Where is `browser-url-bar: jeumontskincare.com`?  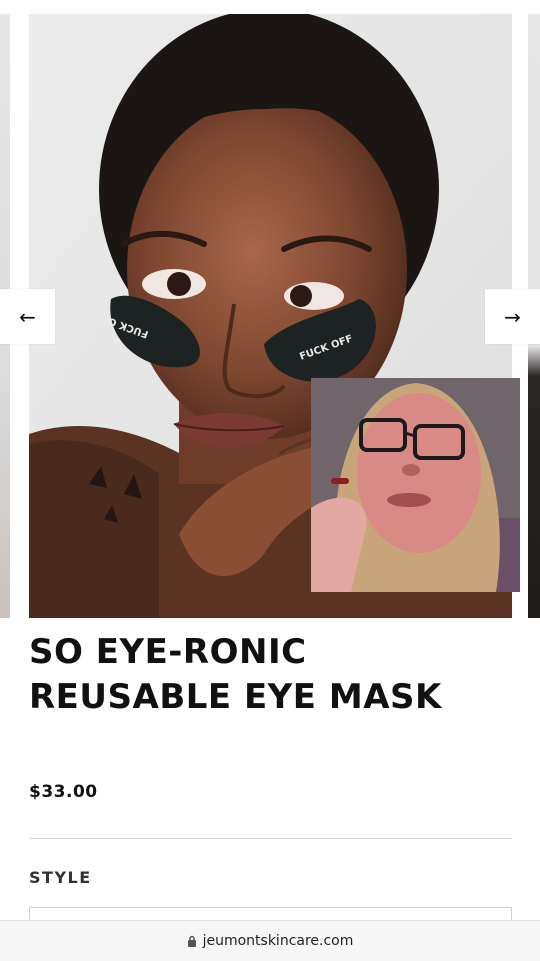
browser-url-bar: jeumontskincare.com is located at coordinates (270, 940).